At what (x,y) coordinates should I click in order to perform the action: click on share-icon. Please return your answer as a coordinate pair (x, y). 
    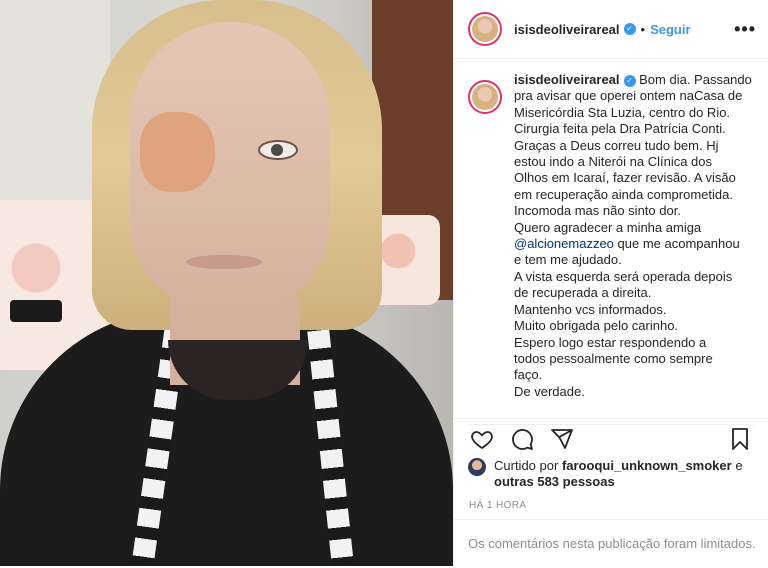
    Looking at the image, I should click on (562, 439).